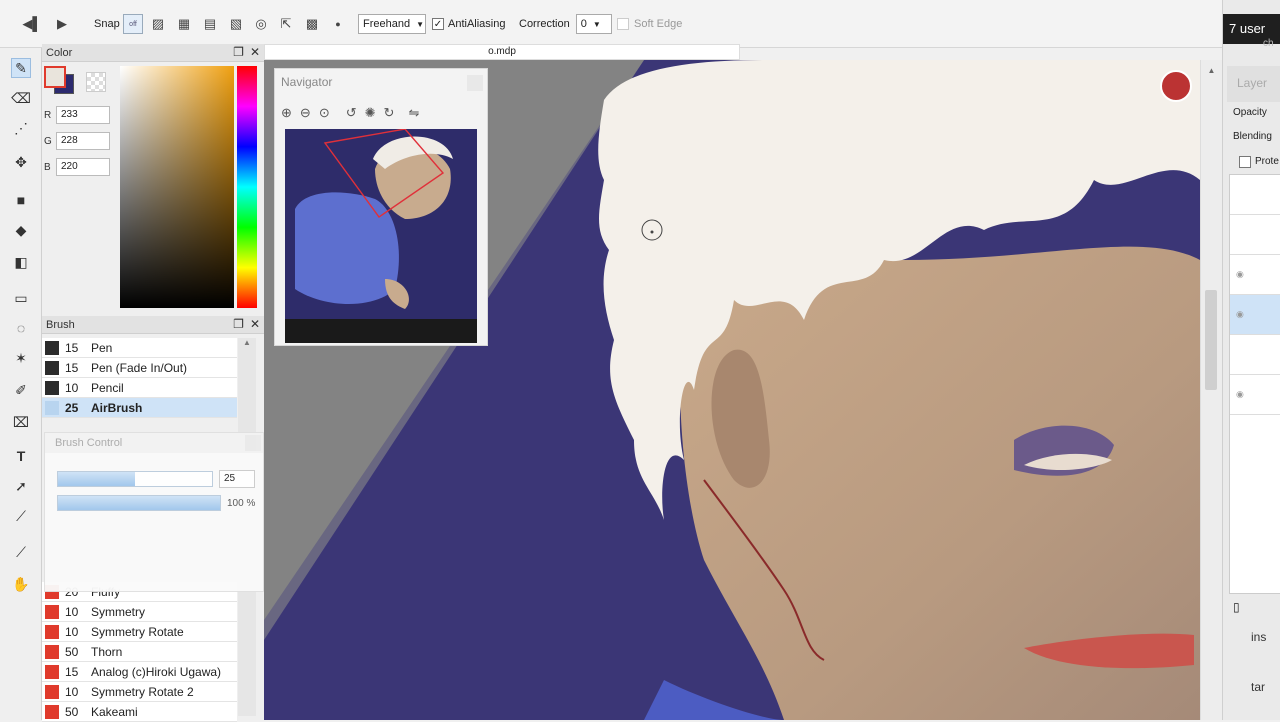  What do you see at coordinates (21, 230) in the screenshot?
I see `bucket-tool-icon: ◆` at bounding box center [21, 230].